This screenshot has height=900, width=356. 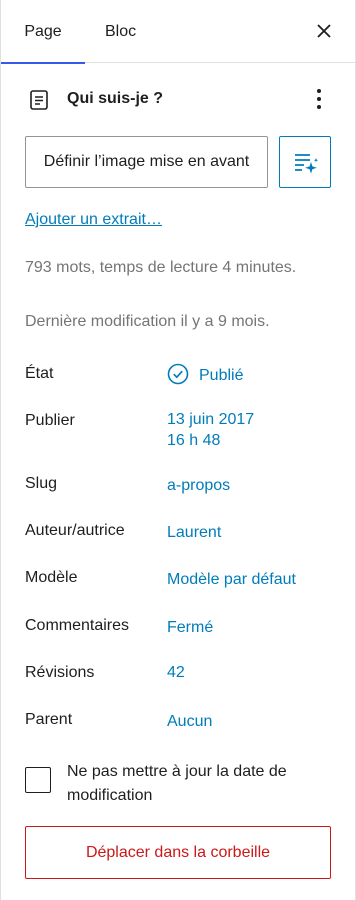 What do you see at coordinates (147, 321) in the screenshot?
I see `last-modified-text: Dernière modification il y a 9 mois.` at bounding box center [147, 321].